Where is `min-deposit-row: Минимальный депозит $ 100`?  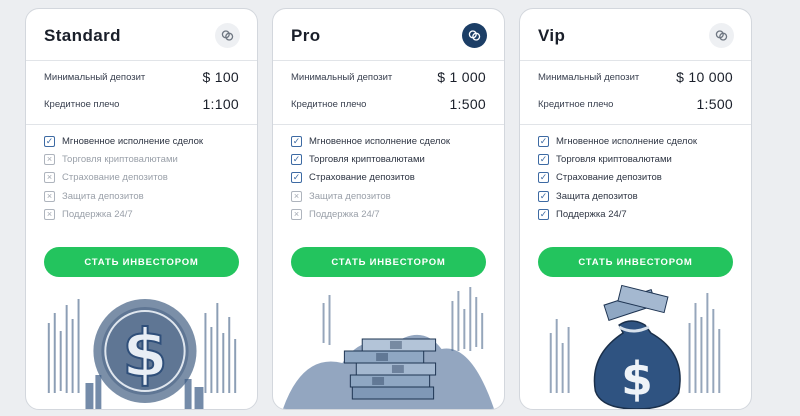
min-deposit-row: Минимальный депозит $ 100 is located at coordinates (141, 77).